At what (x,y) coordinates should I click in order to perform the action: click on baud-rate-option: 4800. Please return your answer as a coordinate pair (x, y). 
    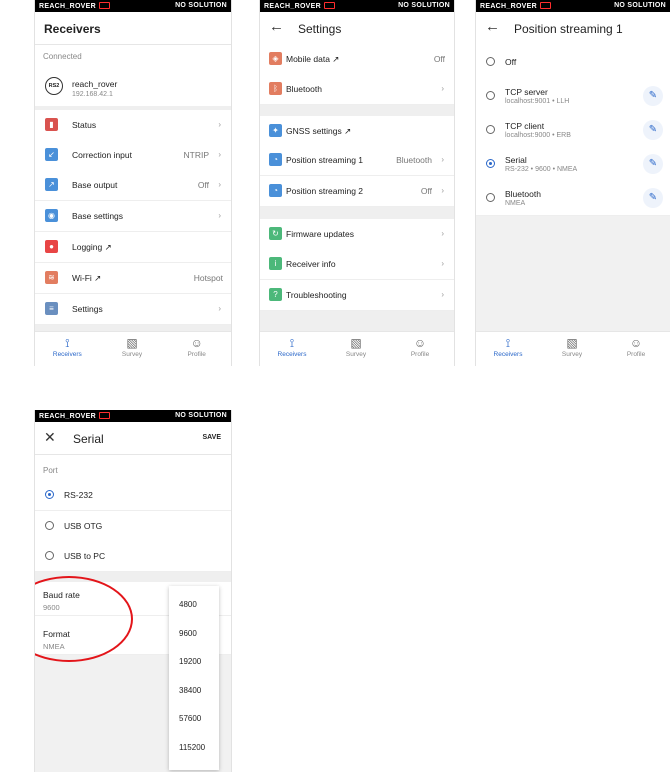
    Looking at the image, I should click on (188, 604).